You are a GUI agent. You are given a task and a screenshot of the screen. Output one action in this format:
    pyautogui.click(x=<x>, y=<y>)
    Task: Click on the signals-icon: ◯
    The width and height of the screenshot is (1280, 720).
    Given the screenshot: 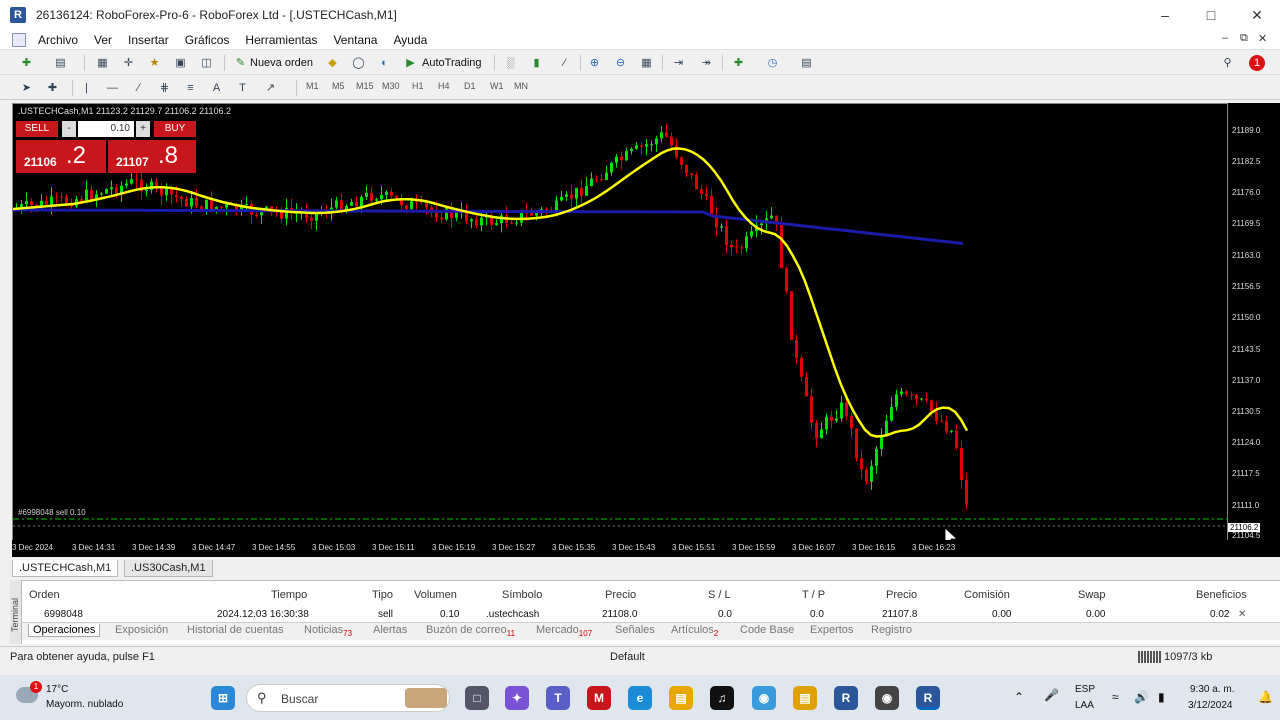 What is the action you would take?
    pyautogui.click(x=358, y=63)
    